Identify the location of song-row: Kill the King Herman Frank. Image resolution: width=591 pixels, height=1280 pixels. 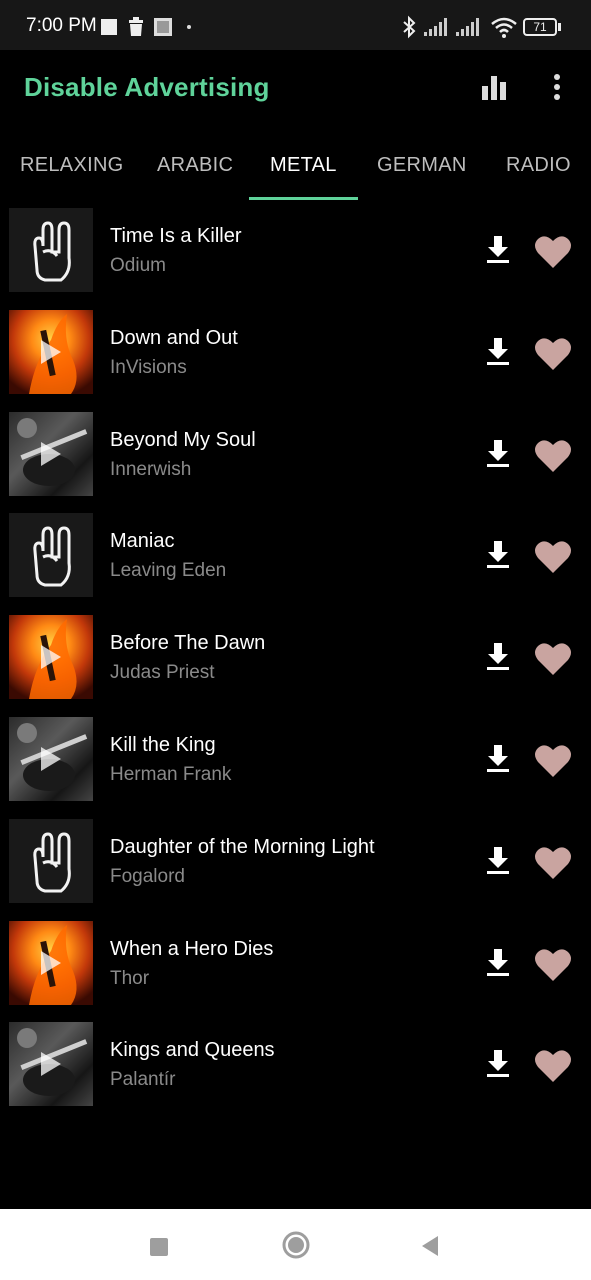
(295, 760).